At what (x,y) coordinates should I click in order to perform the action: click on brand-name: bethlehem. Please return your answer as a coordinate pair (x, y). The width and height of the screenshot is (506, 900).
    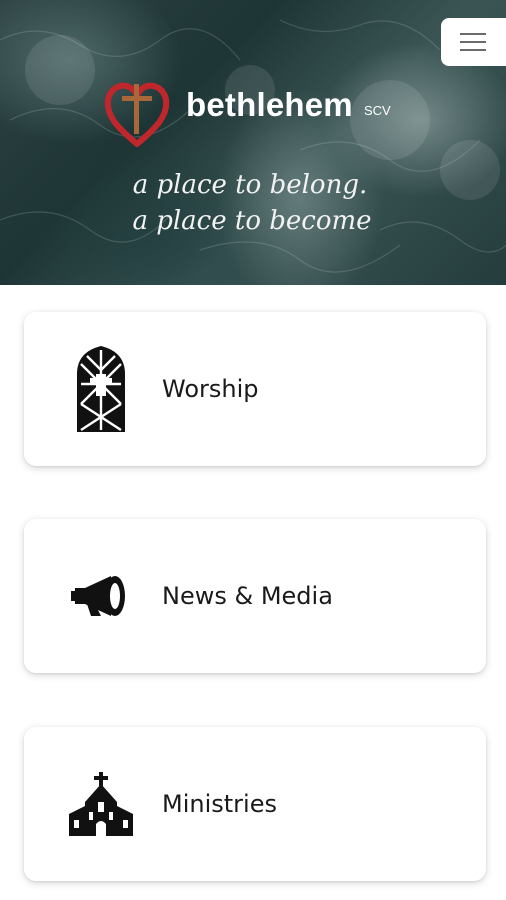
    Looking at the image, I should click on (269, 104).